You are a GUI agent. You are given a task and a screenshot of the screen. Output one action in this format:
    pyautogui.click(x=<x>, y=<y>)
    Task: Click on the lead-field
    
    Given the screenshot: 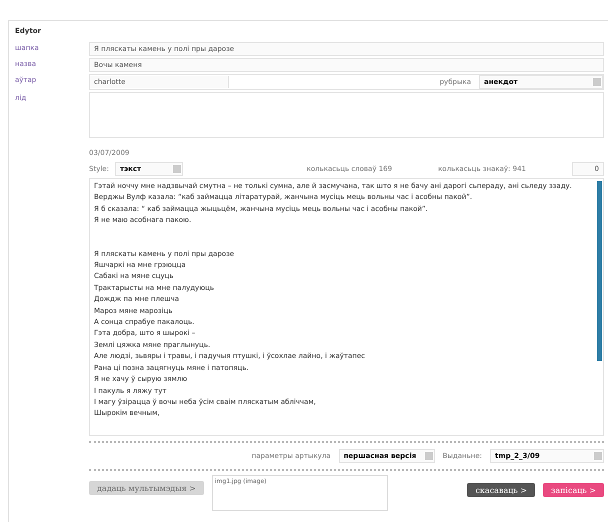 What is the action you would take?
    pyautogui.click(x=346, y=115)
    